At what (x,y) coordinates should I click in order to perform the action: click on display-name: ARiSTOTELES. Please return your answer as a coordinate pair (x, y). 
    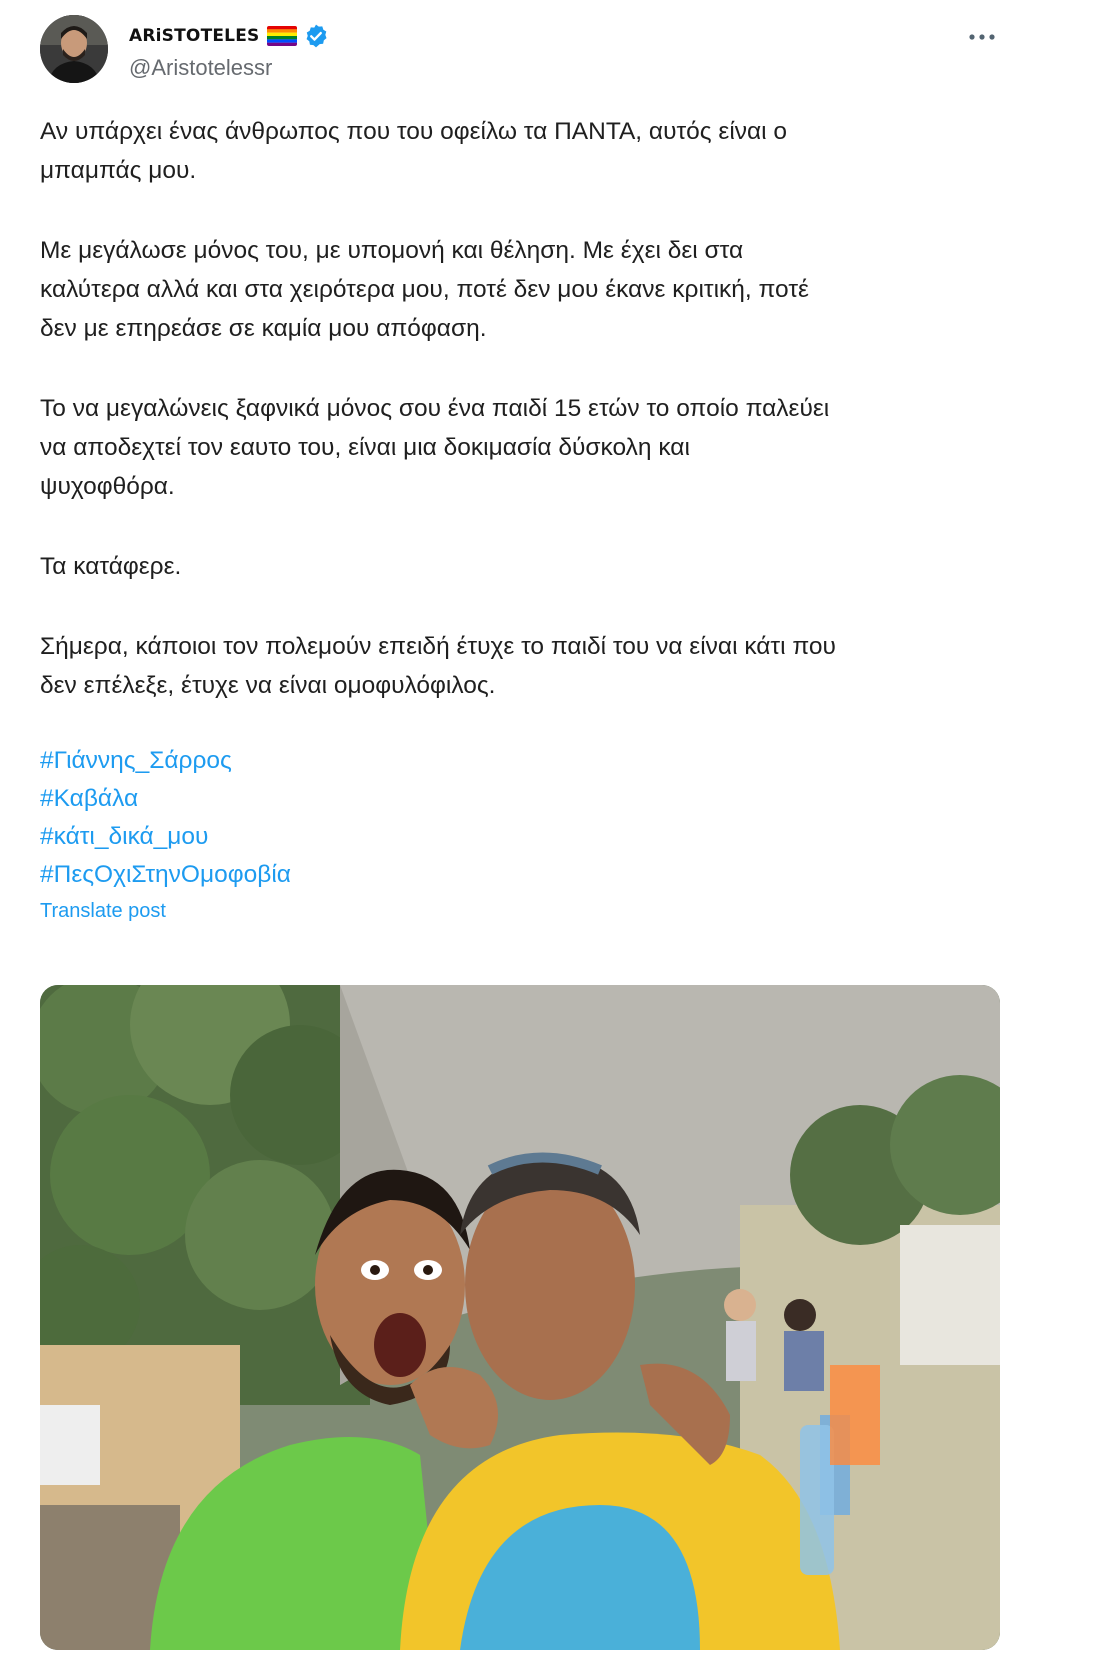
    Looking at the image, I should click on (194, 36).